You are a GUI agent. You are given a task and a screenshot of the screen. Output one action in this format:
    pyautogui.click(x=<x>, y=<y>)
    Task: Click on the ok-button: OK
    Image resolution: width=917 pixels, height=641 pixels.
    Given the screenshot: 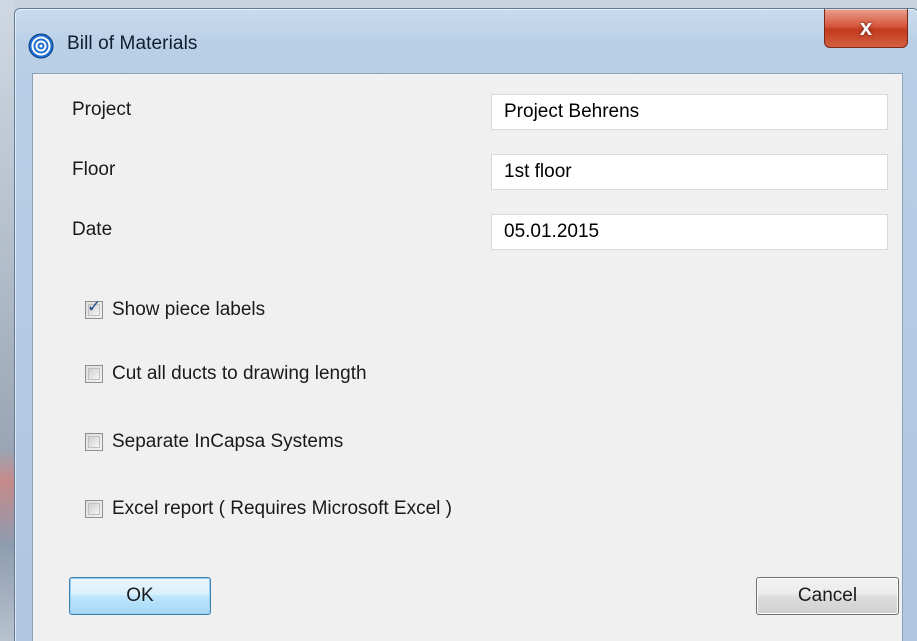 What is the action you would take?
    pyautogui.click(x=140, y=596)
    